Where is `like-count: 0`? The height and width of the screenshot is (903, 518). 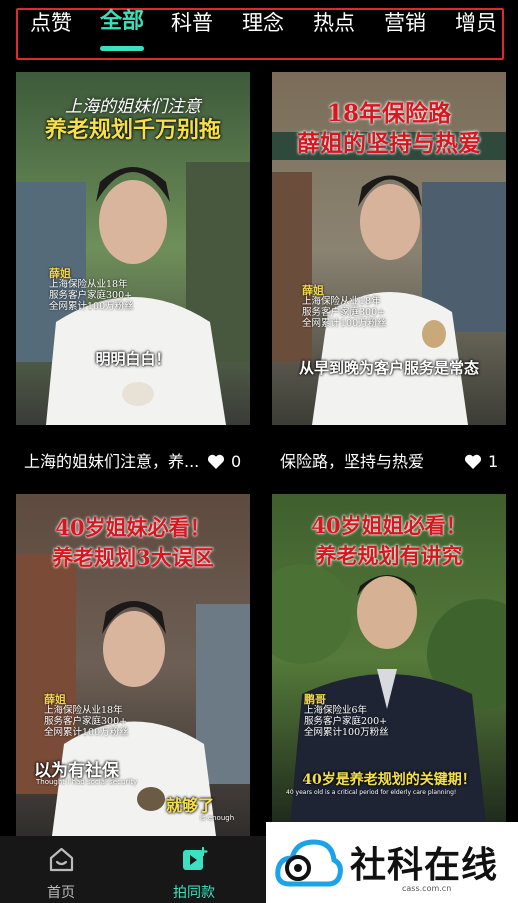 like-count: 0 is located at coordinates (236, 461).